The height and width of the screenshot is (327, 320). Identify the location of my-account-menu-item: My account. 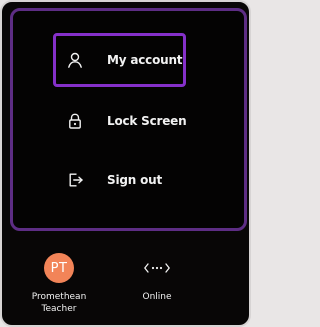
(119, 60).